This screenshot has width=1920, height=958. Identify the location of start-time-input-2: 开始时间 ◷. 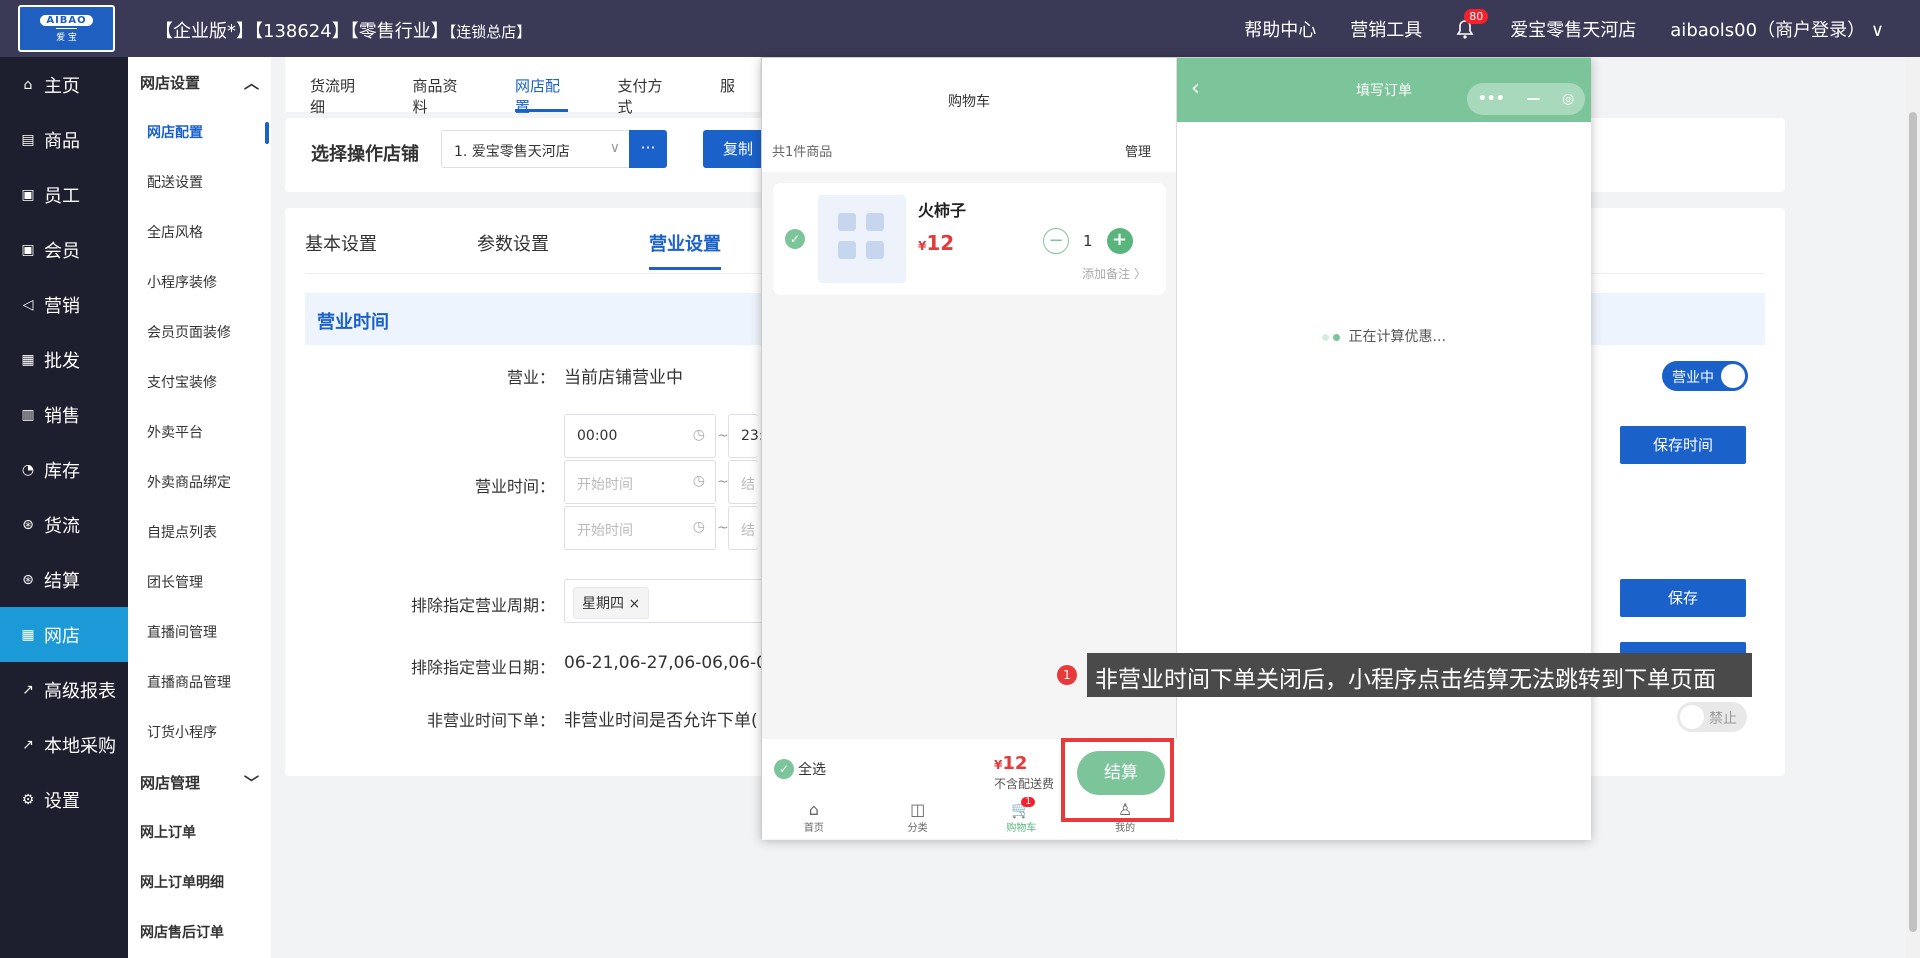
(640, 482).